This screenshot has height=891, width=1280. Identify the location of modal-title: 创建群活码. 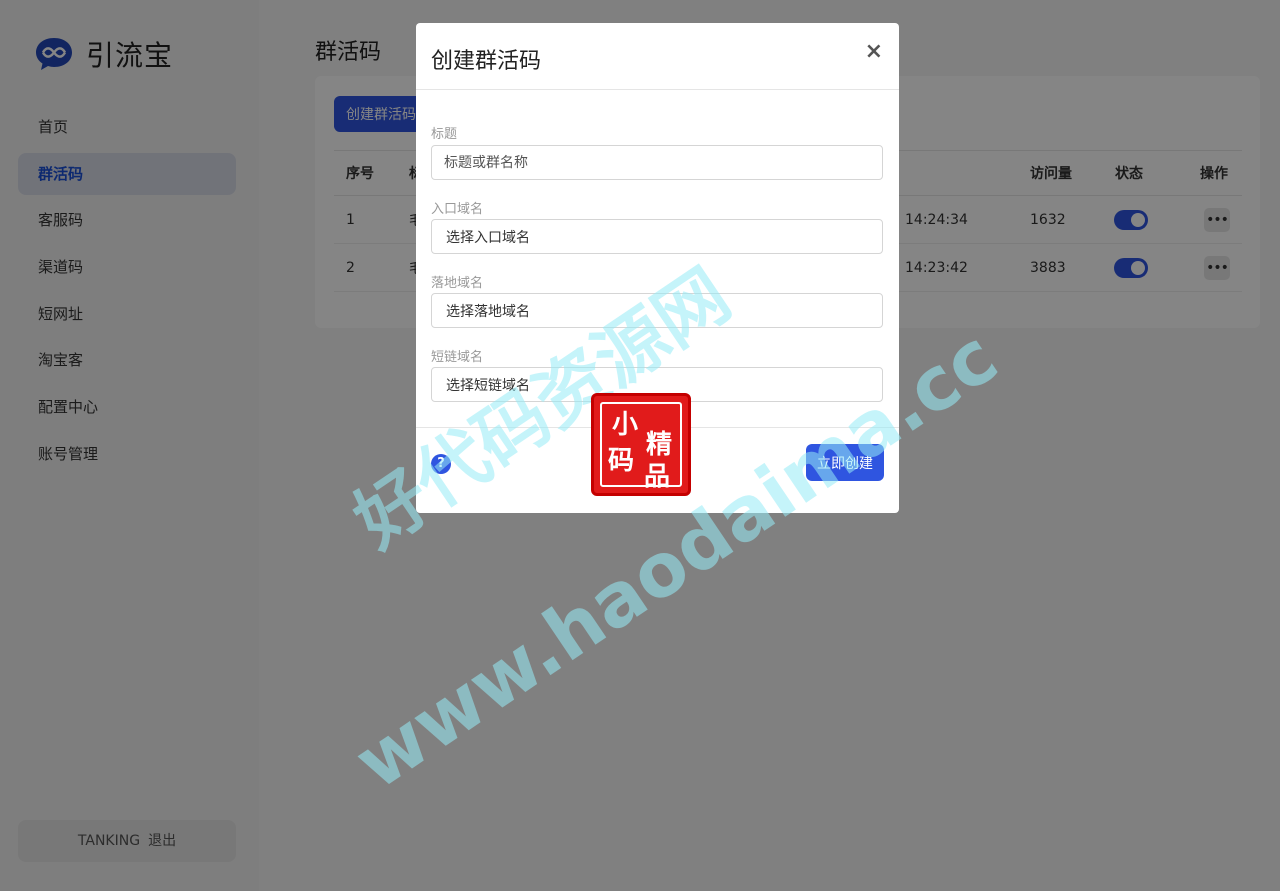
(486, 61).